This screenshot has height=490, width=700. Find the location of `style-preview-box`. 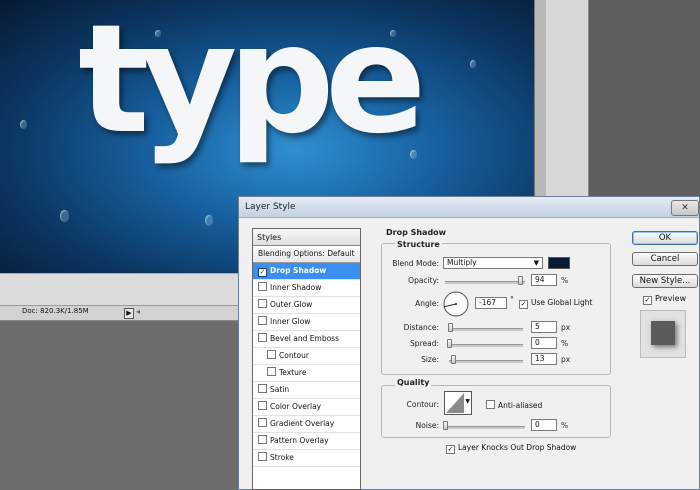

style-preview-box is located at coordinates (663, 334).